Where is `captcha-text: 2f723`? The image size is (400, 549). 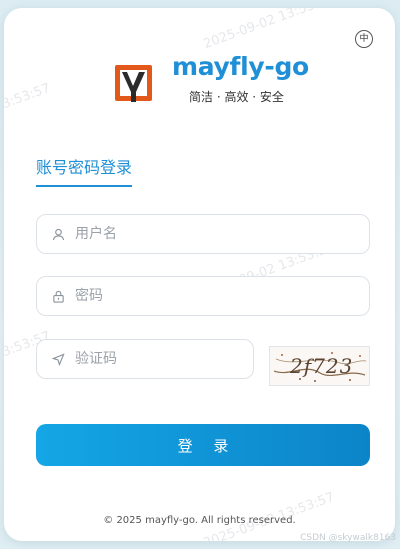
captcha-text: 2f723 is located at coordinates (321, 366).